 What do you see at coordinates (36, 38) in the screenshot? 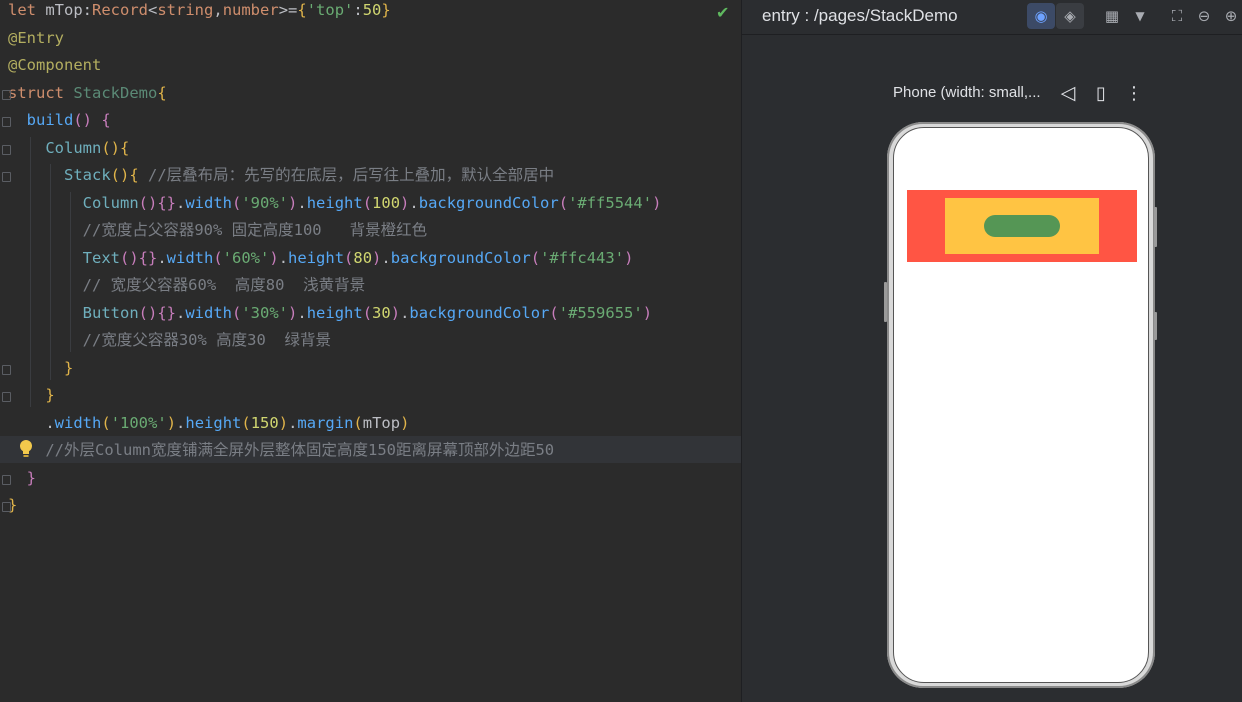
I see `code-line: @Entry` at bounding box center [36, 38].